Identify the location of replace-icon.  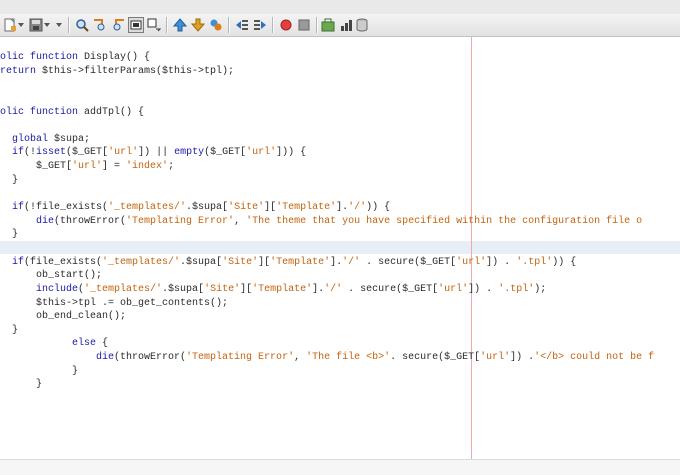
(154, 25).